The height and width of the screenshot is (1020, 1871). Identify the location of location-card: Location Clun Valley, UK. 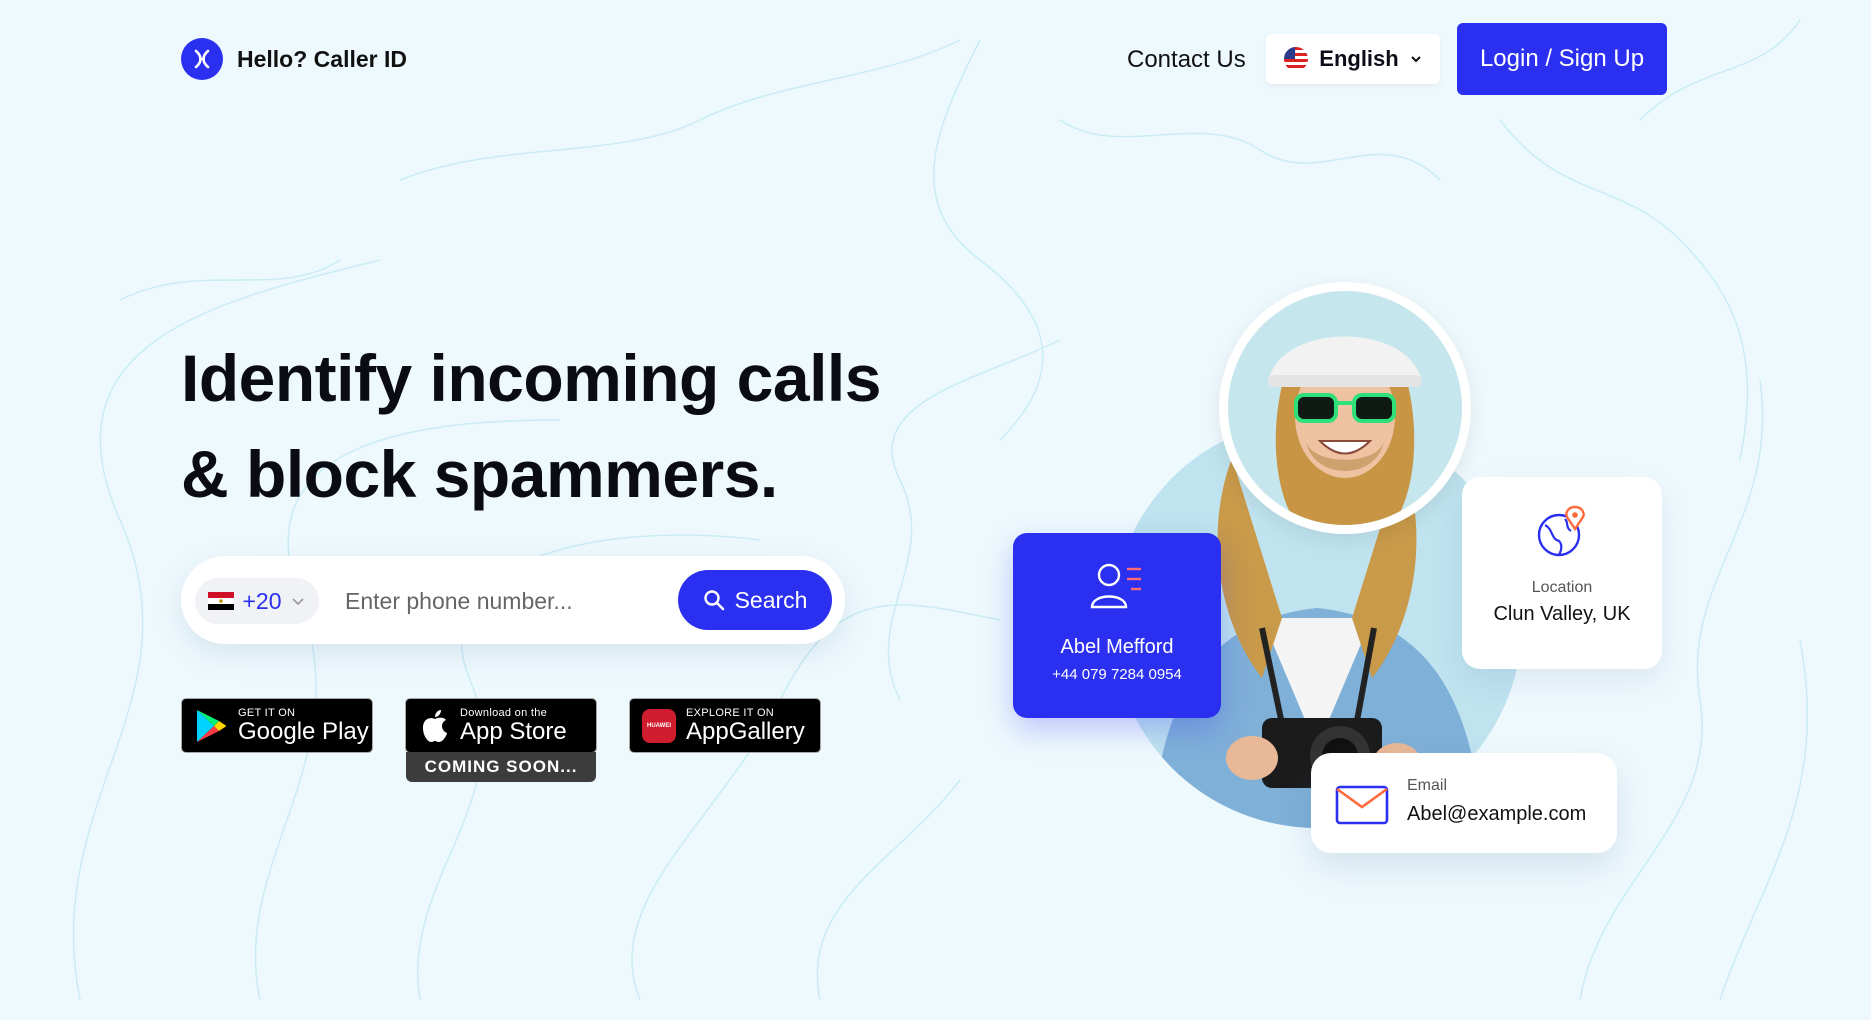
(1562, 573).